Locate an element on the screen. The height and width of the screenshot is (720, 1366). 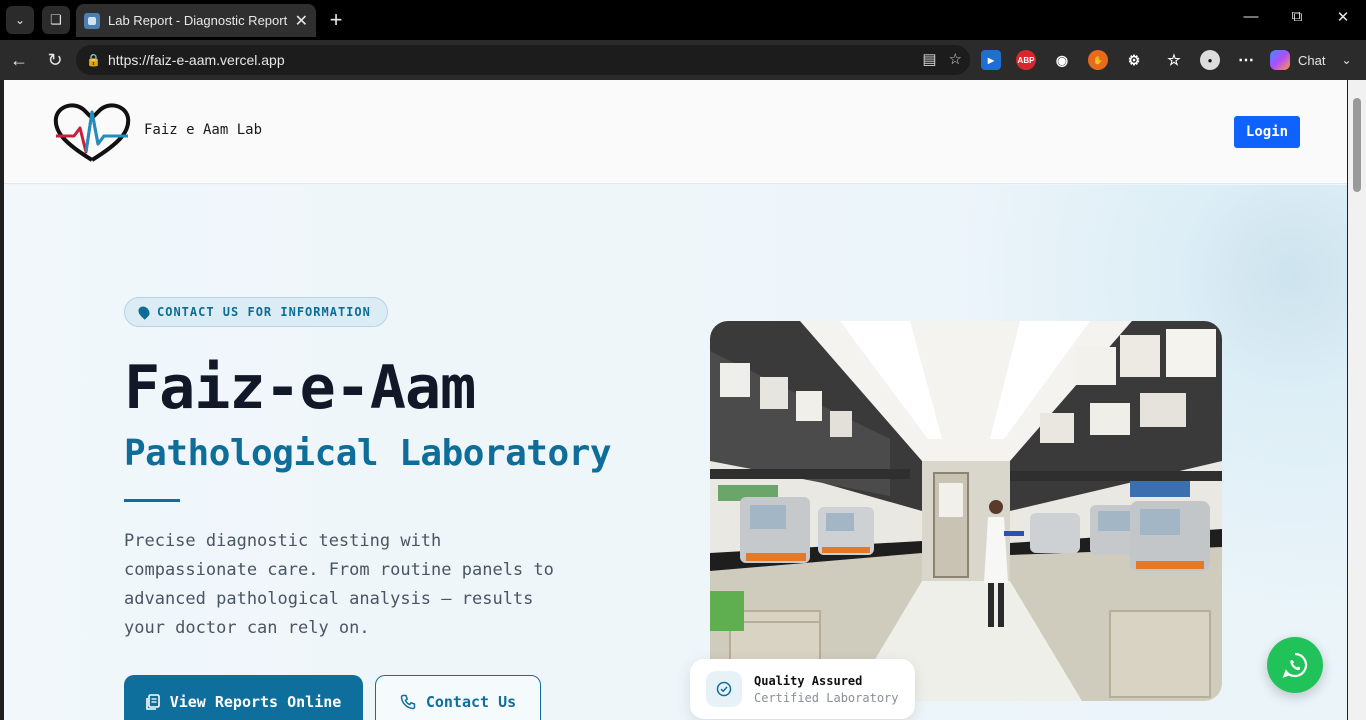
puzzle-icon: ⚙ is located at coordinates (1134, 60).